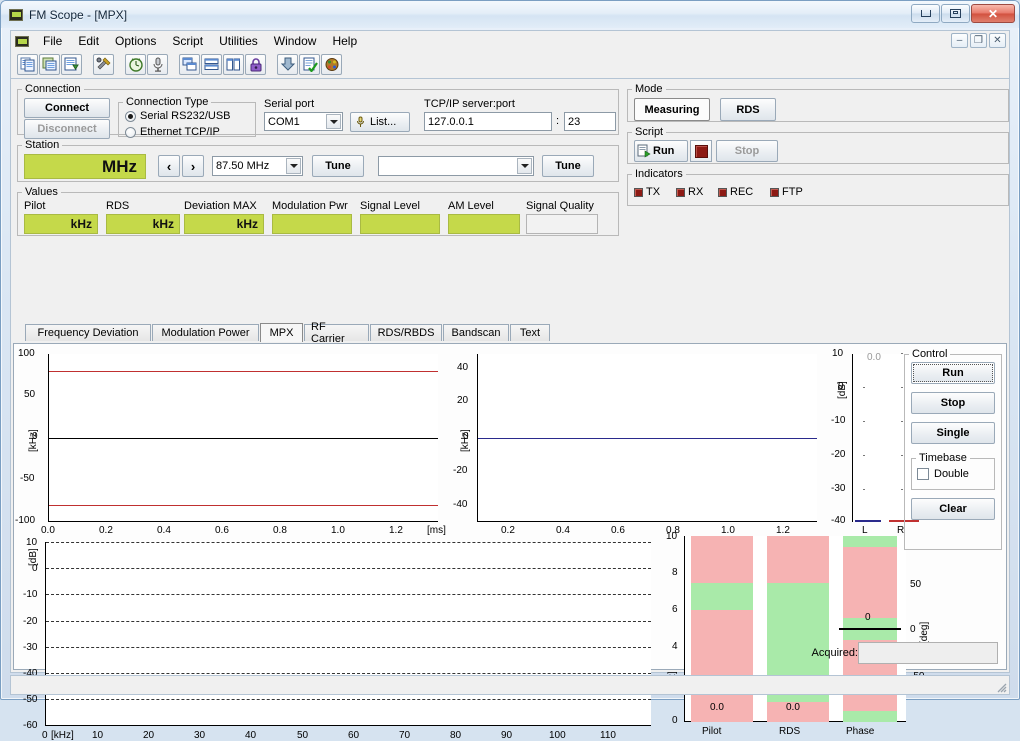 The height and width of the screenshot is (741, 1020). What do you see at coordinates (953, 433) in the screenshot?
I see `control-single-button: Single` at bounding box center [953, 433].